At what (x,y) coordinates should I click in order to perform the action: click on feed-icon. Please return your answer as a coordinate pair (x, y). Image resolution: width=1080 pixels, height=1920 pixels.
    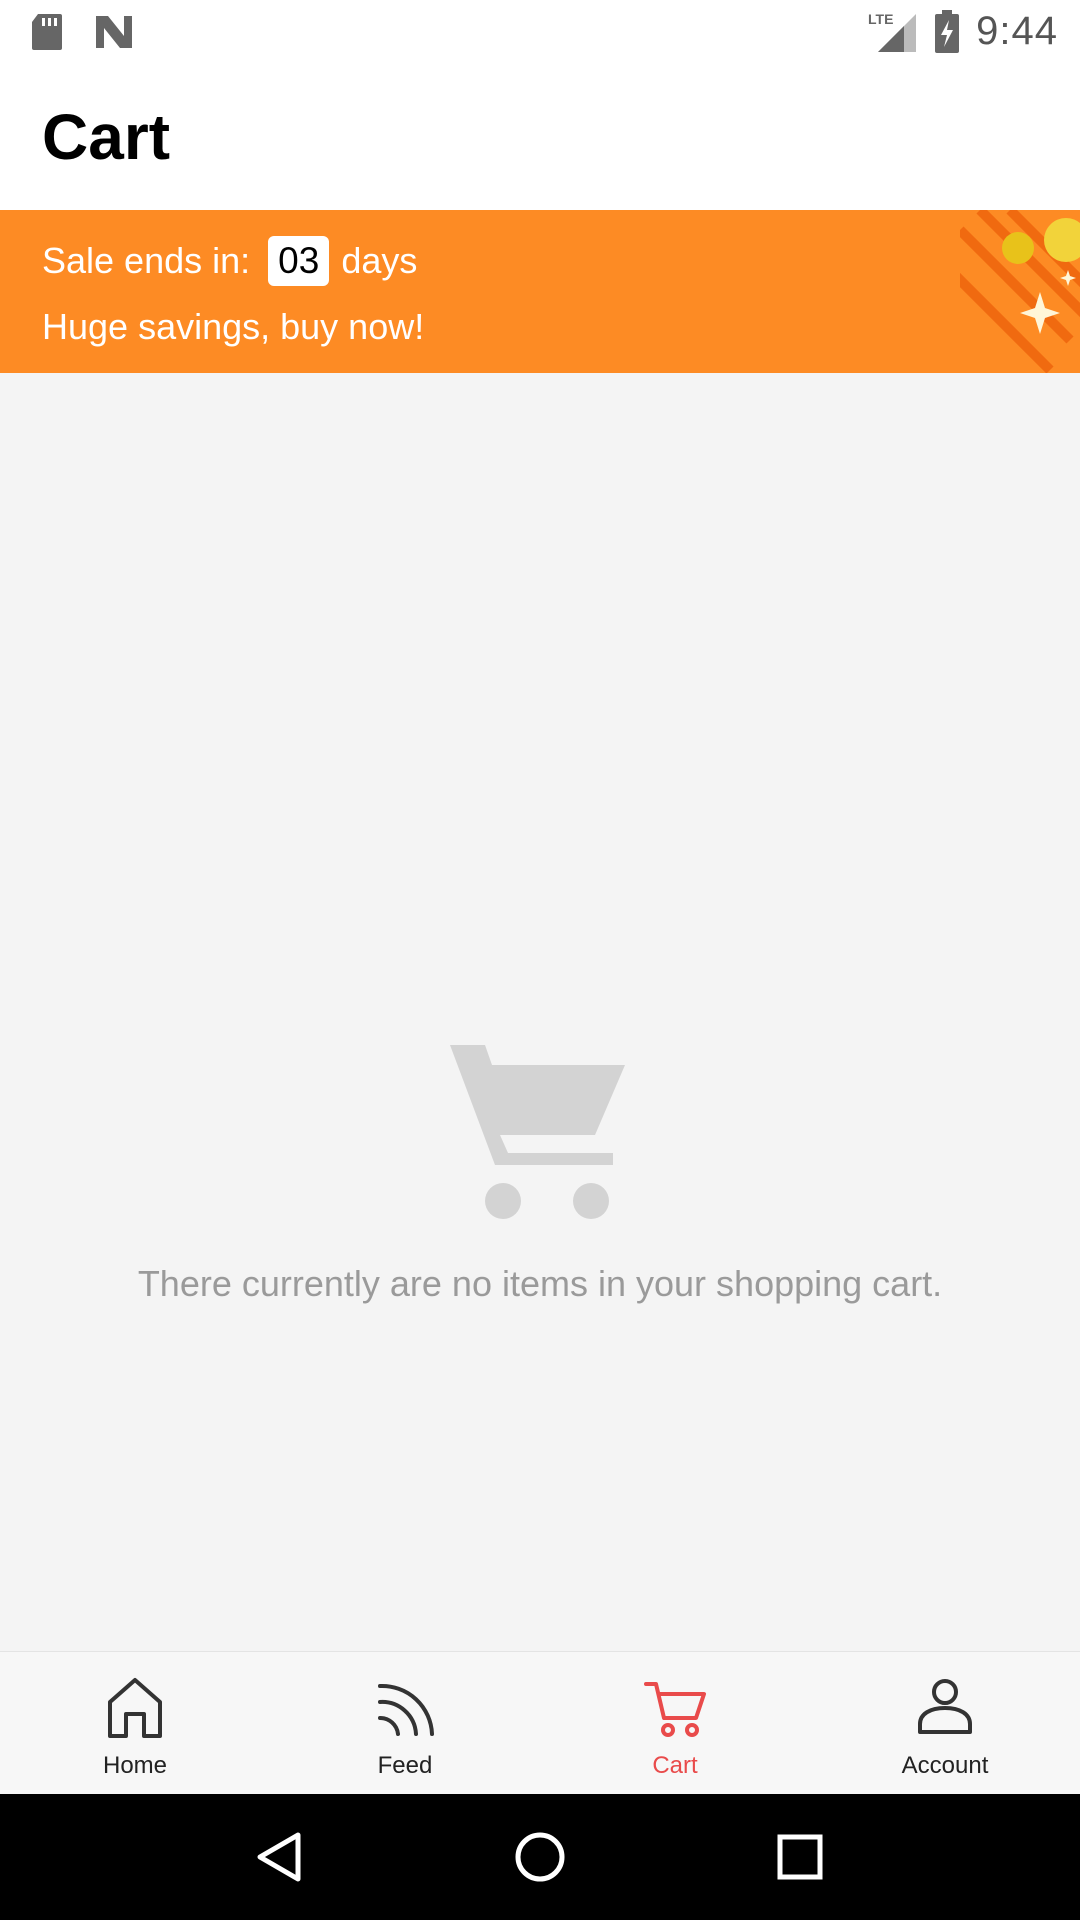
    Looking at the image, I should click on (406, 1709).